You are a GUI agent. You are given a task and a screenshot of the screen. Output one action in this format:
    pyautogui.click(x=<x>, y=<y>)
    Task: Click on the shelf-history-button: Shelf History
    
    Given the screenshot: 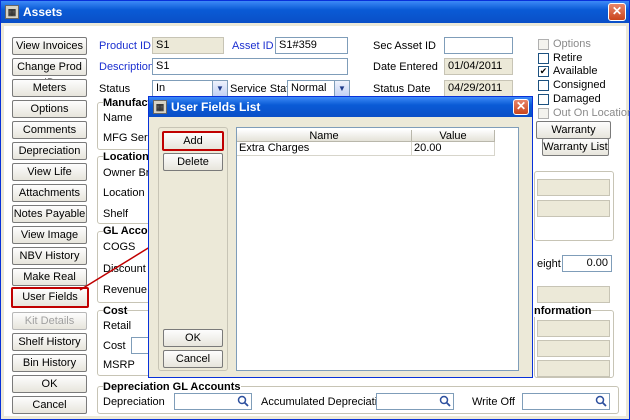 What is the action you would take?
    pyautogui.click(x=49, y=342)
    